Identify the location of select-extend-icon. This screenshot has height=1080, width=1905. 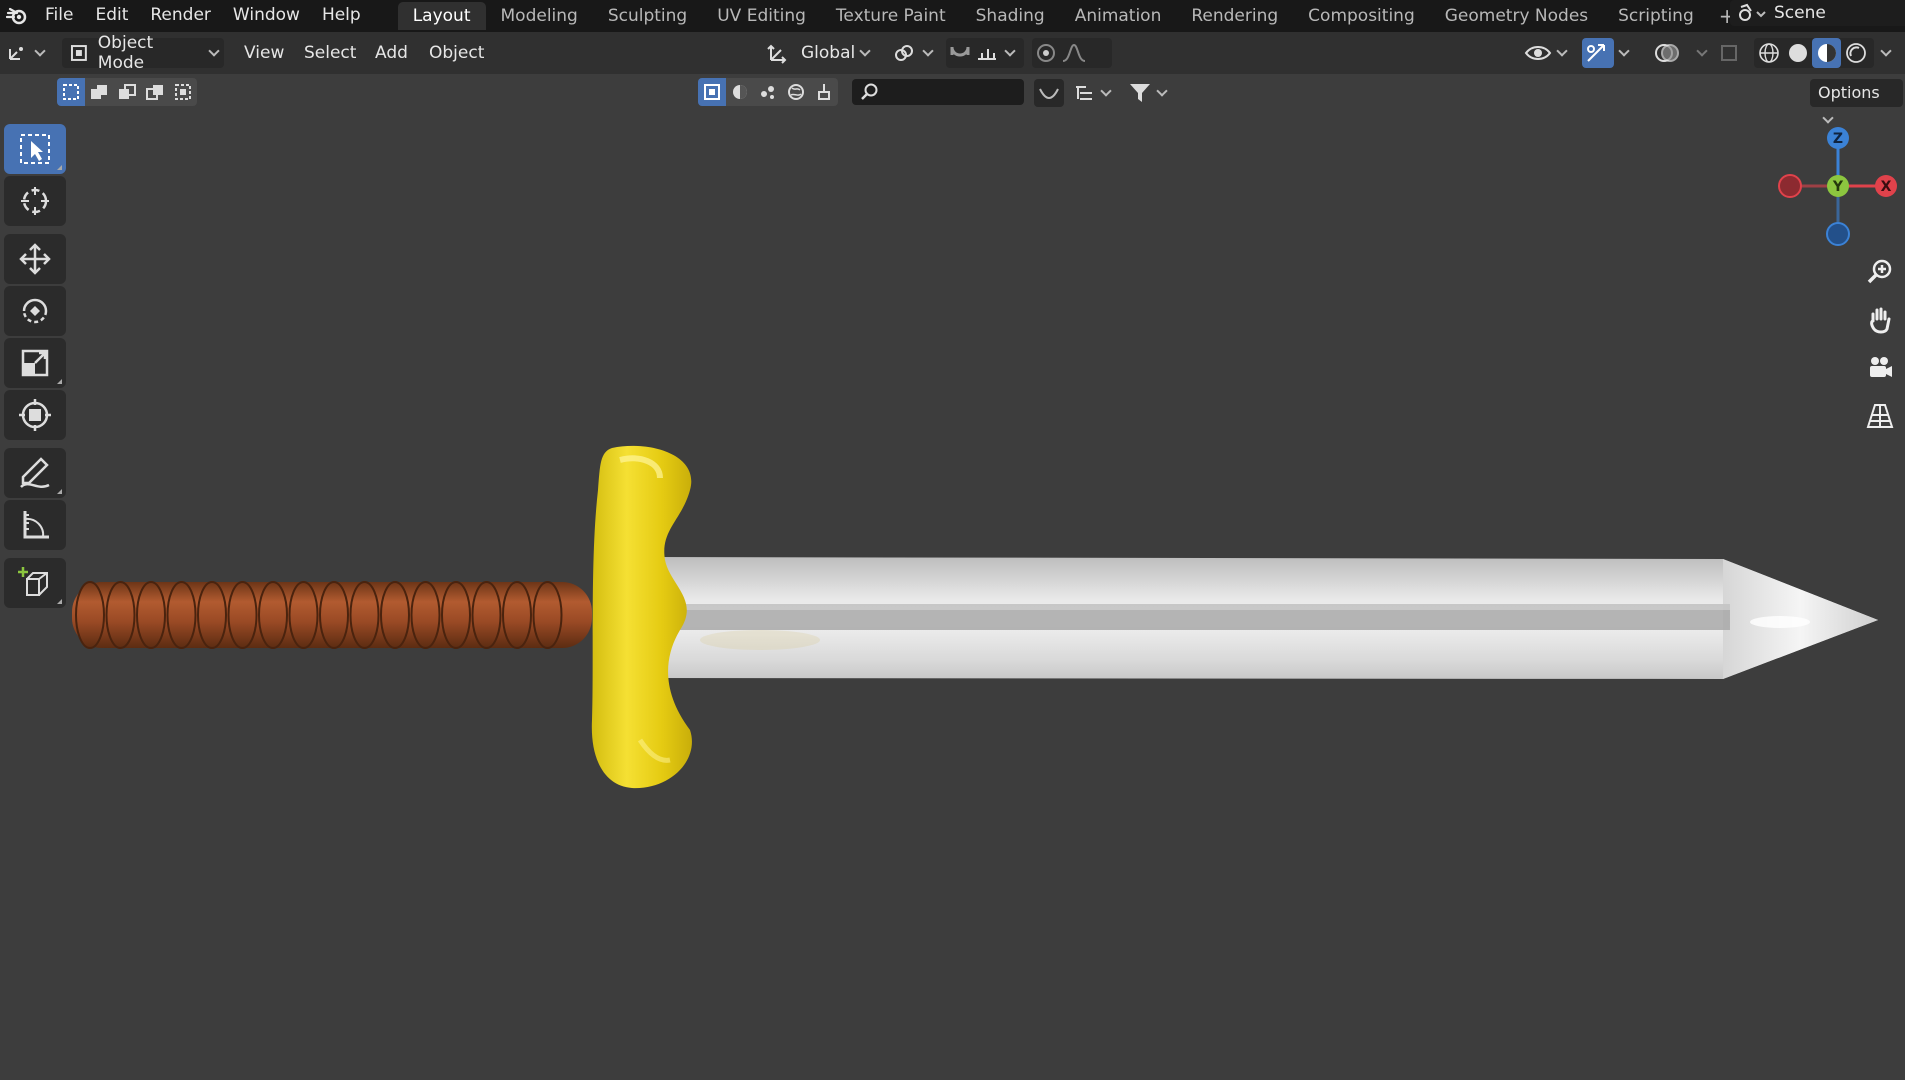
(99, 92).